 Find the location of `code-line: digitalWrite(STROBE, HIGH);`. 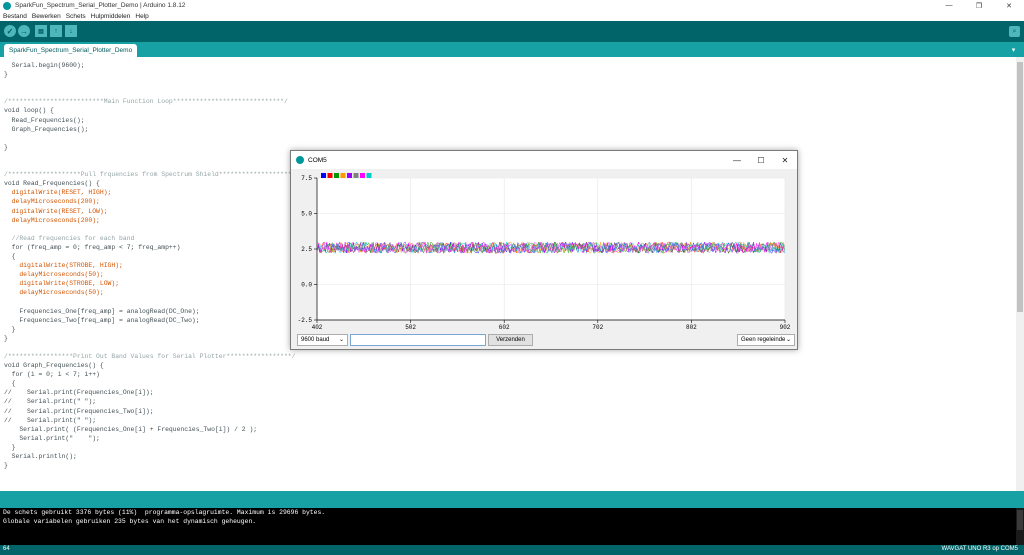

code-line: digitalWrite(STROBE, HIGH); is located at coordinates (63, 266).